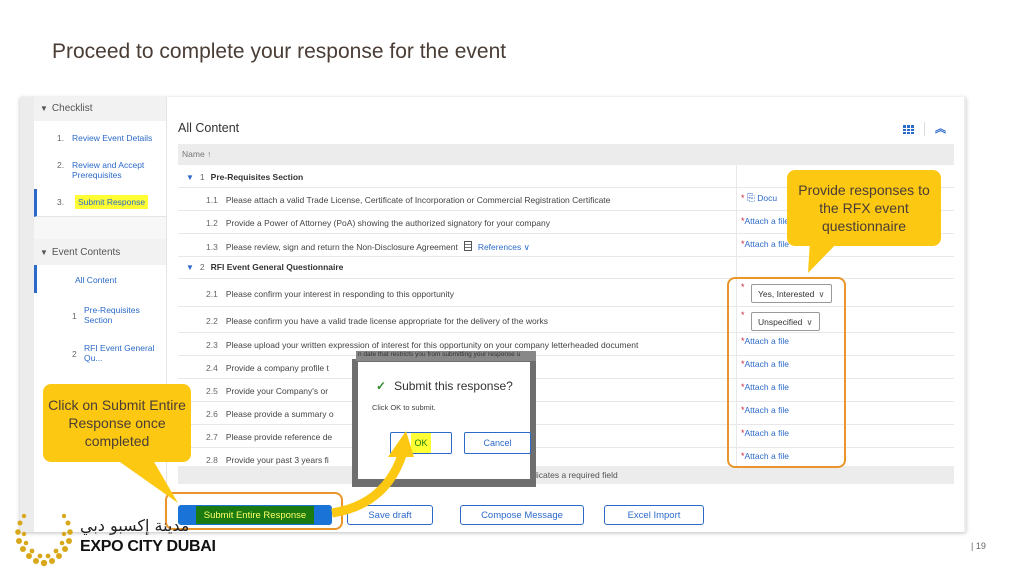 Image resolution: width=1024 pixels, height=576 pixels. Describe the element at coordinates (135, 525) in the screenshot. I see `logo-arabic-text: مدينة إكسبو دبي` at that location.